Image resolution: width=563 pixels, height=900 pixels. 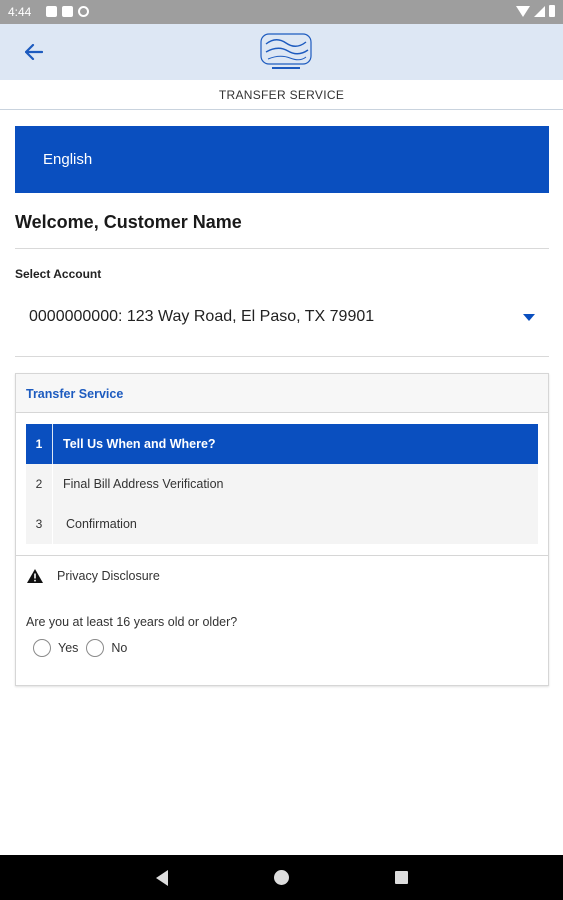 What do you see at coordinates (20, 12) in the screenshot?
I see `status-time: 4:44` at bounding box center [20, 12].